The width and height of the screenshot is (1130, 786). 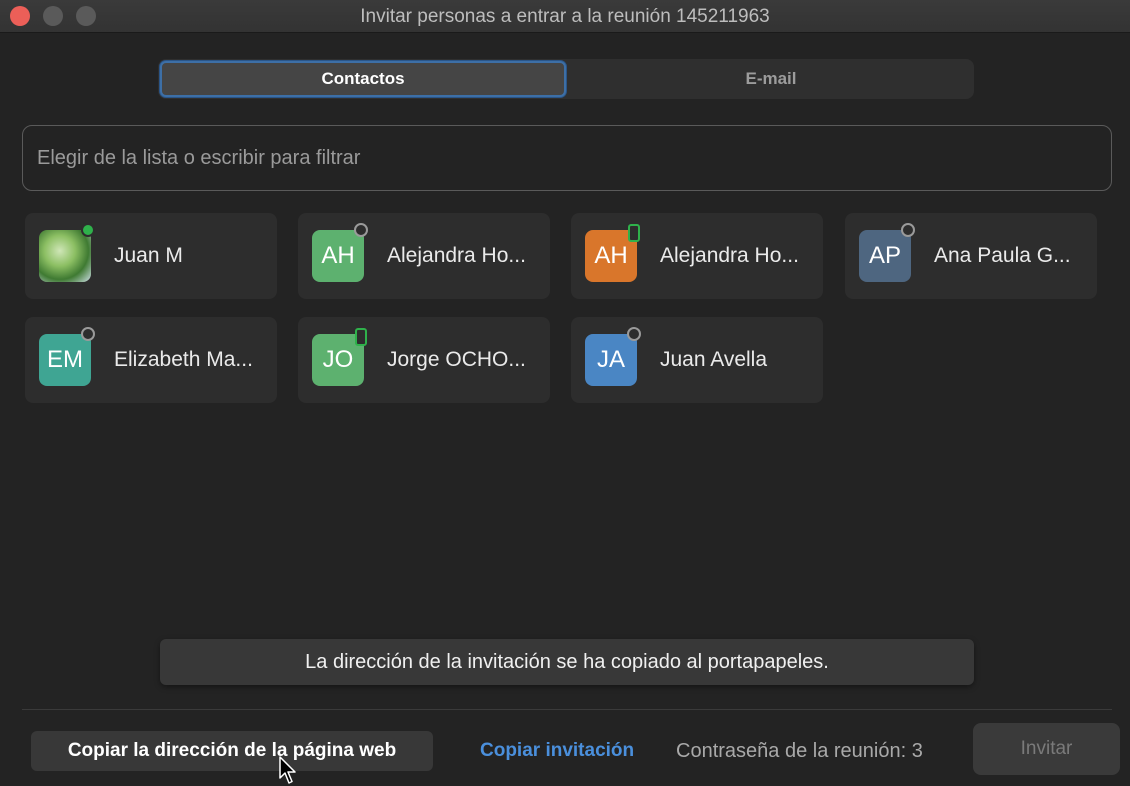 What do you see at coordinates (65, 360) in the screenshot?
I see `avatar: EM` at bounding box center [65, 360].